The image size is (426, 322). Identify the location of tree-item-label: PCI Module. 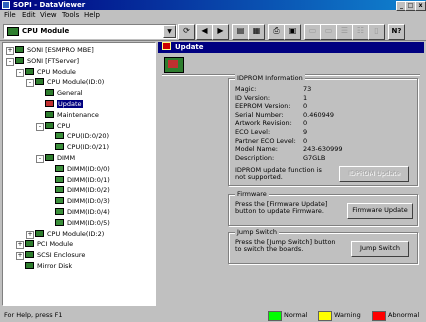
(55, 244).